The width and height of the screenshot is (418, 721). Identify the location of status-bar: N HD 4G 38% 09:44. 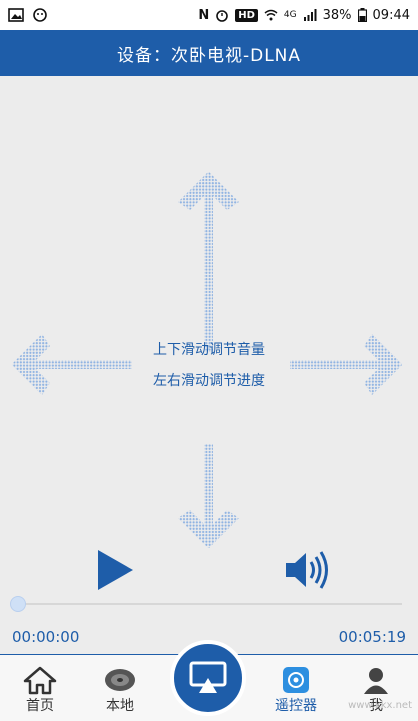
(209, 15).